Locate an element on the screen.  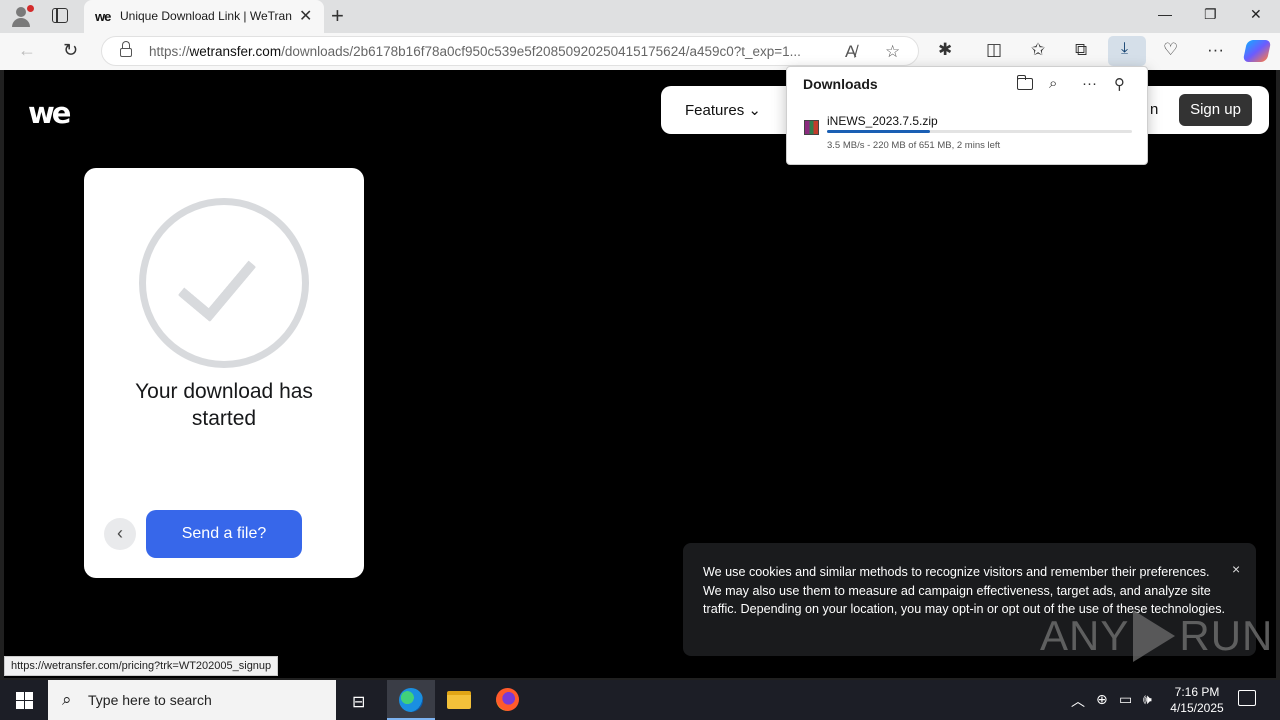
checkmark-circle-icon is located at coordinates (224, 283).